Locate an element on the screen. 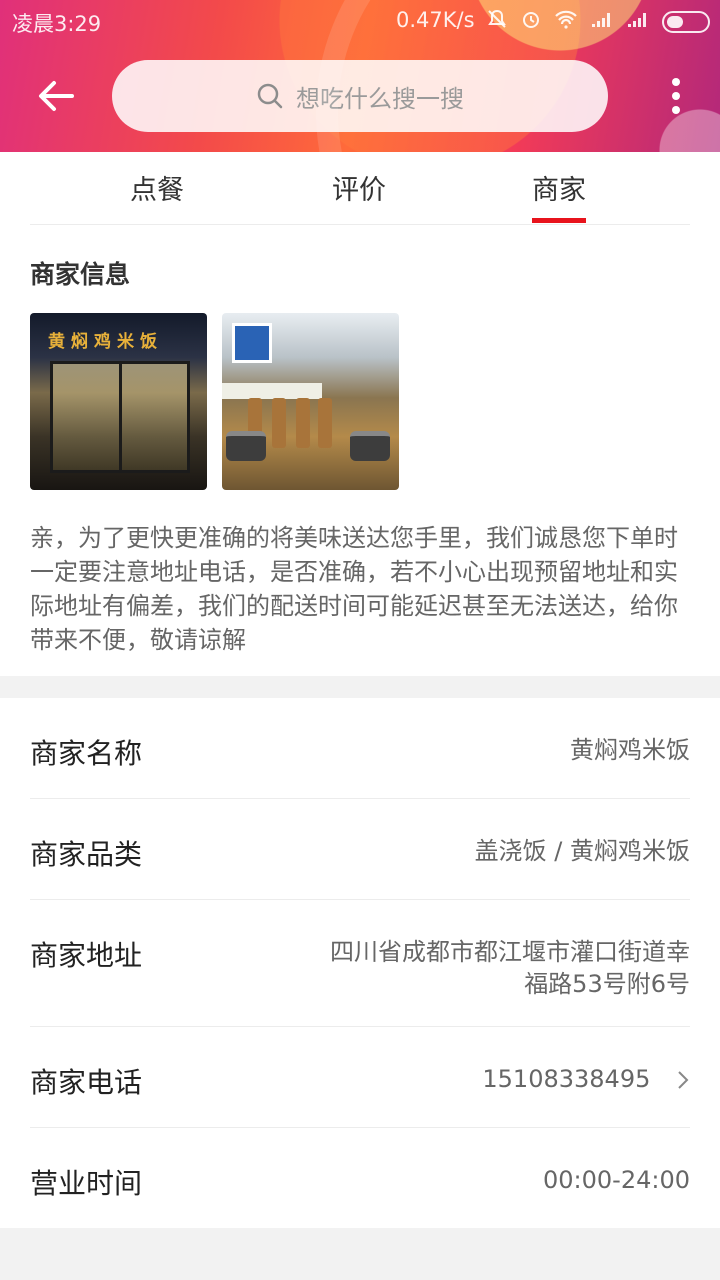  store-sign-text: 黄焖鸡米饭 is located at coordinates (105, 342).